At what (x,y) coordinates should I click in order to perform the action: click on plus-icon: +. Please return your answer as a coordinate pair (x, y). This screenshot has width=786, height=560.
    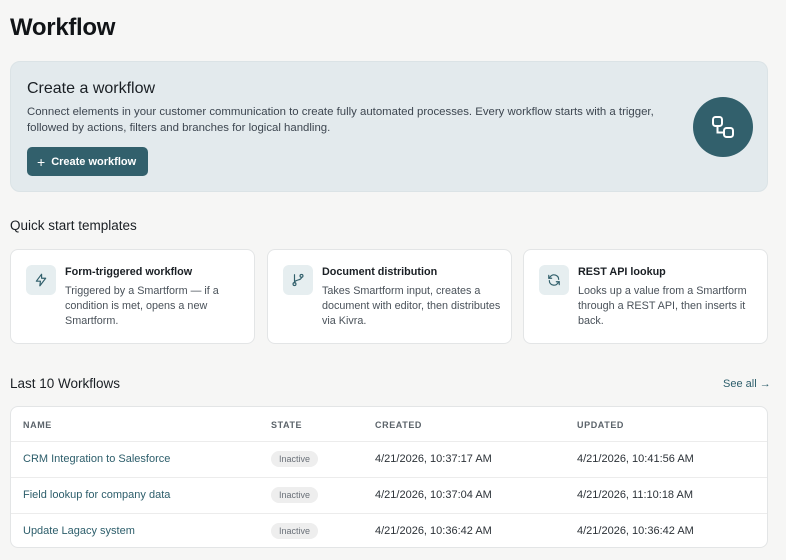
    Looking at the image, I should click on (41, 161).